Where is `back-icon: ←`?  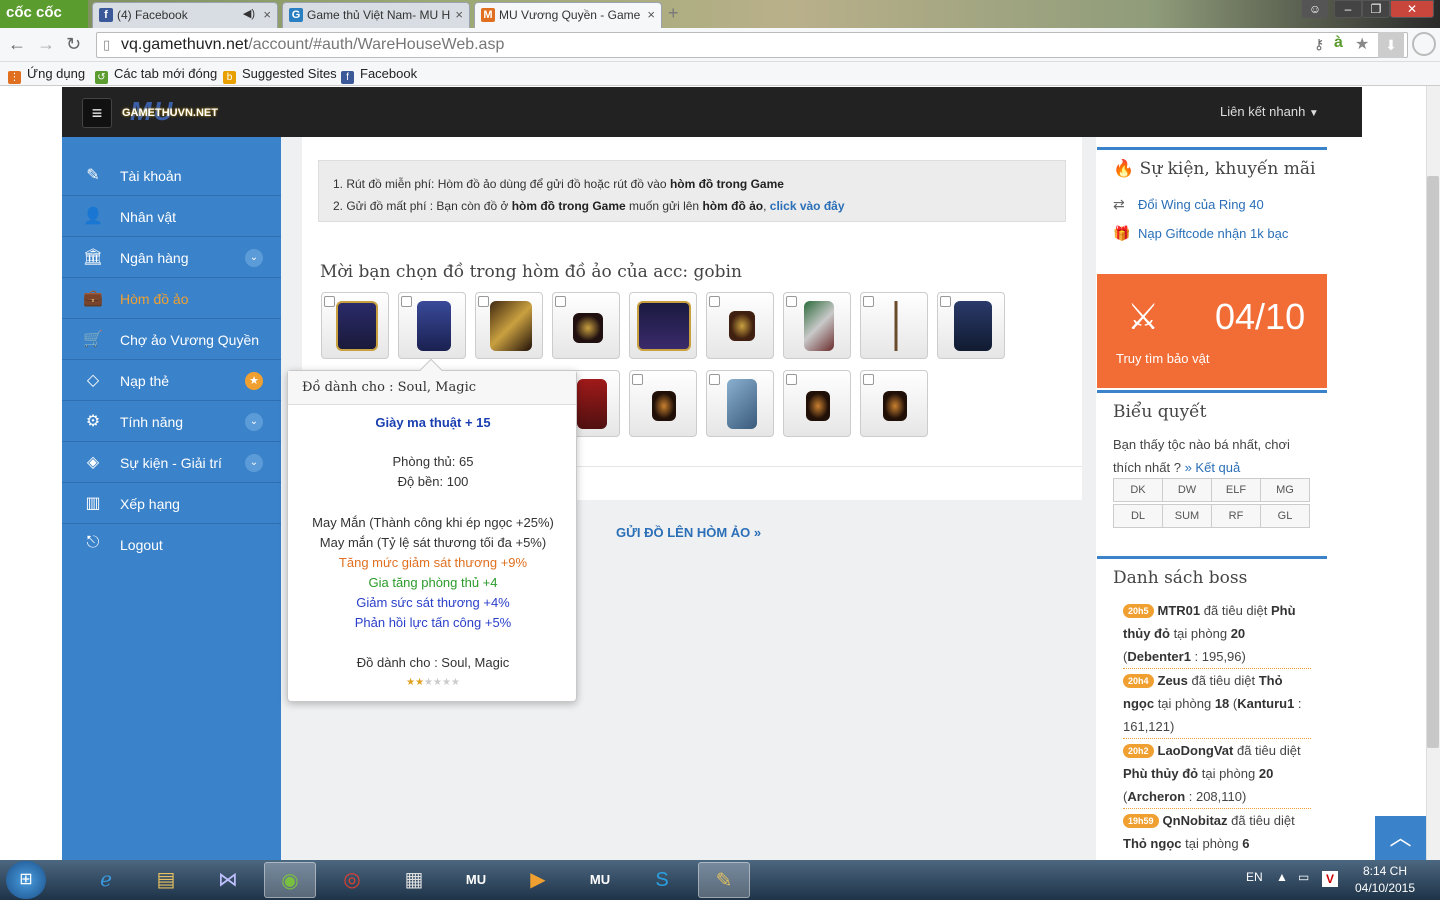
back-icon: ← is located at coordinates (17, 44).